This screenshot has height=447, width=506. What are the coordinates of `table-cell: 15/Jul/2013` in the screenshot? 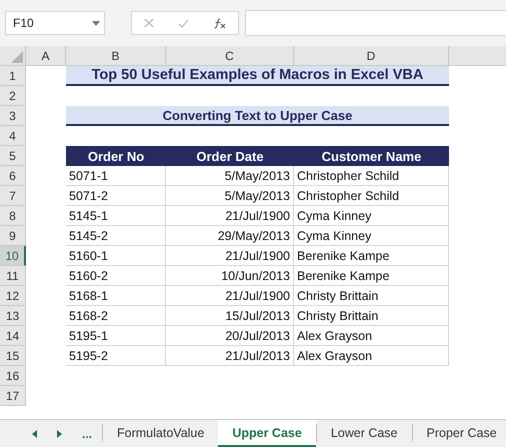 It's located at (230, 316).